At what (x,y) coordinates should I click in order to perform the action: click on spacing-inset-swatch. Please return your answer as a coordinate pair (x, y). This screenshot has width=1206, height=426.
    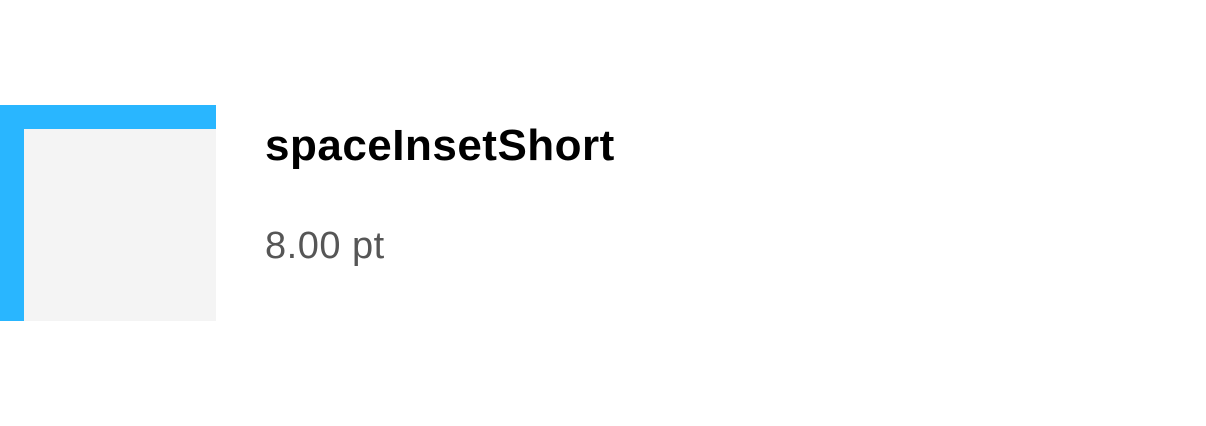
    Looking at the image, I should click on (108, 213).